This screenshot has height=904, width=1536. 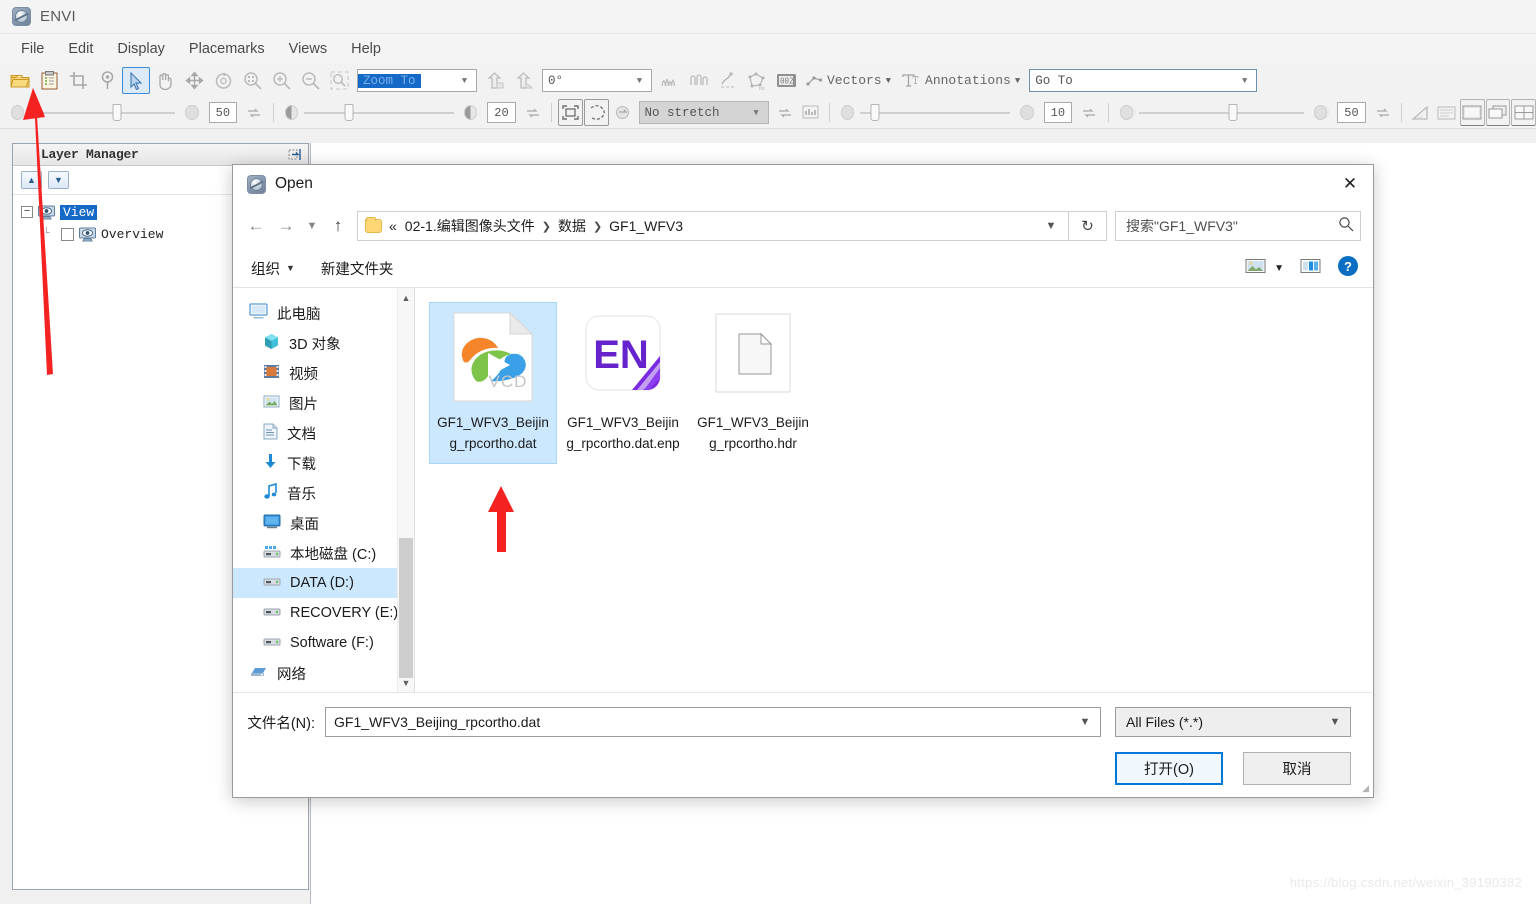 I want to click on filename-input: GF1_WFV3_Beijing_rpcortho.dat ▼, so click(x=713, y=722).